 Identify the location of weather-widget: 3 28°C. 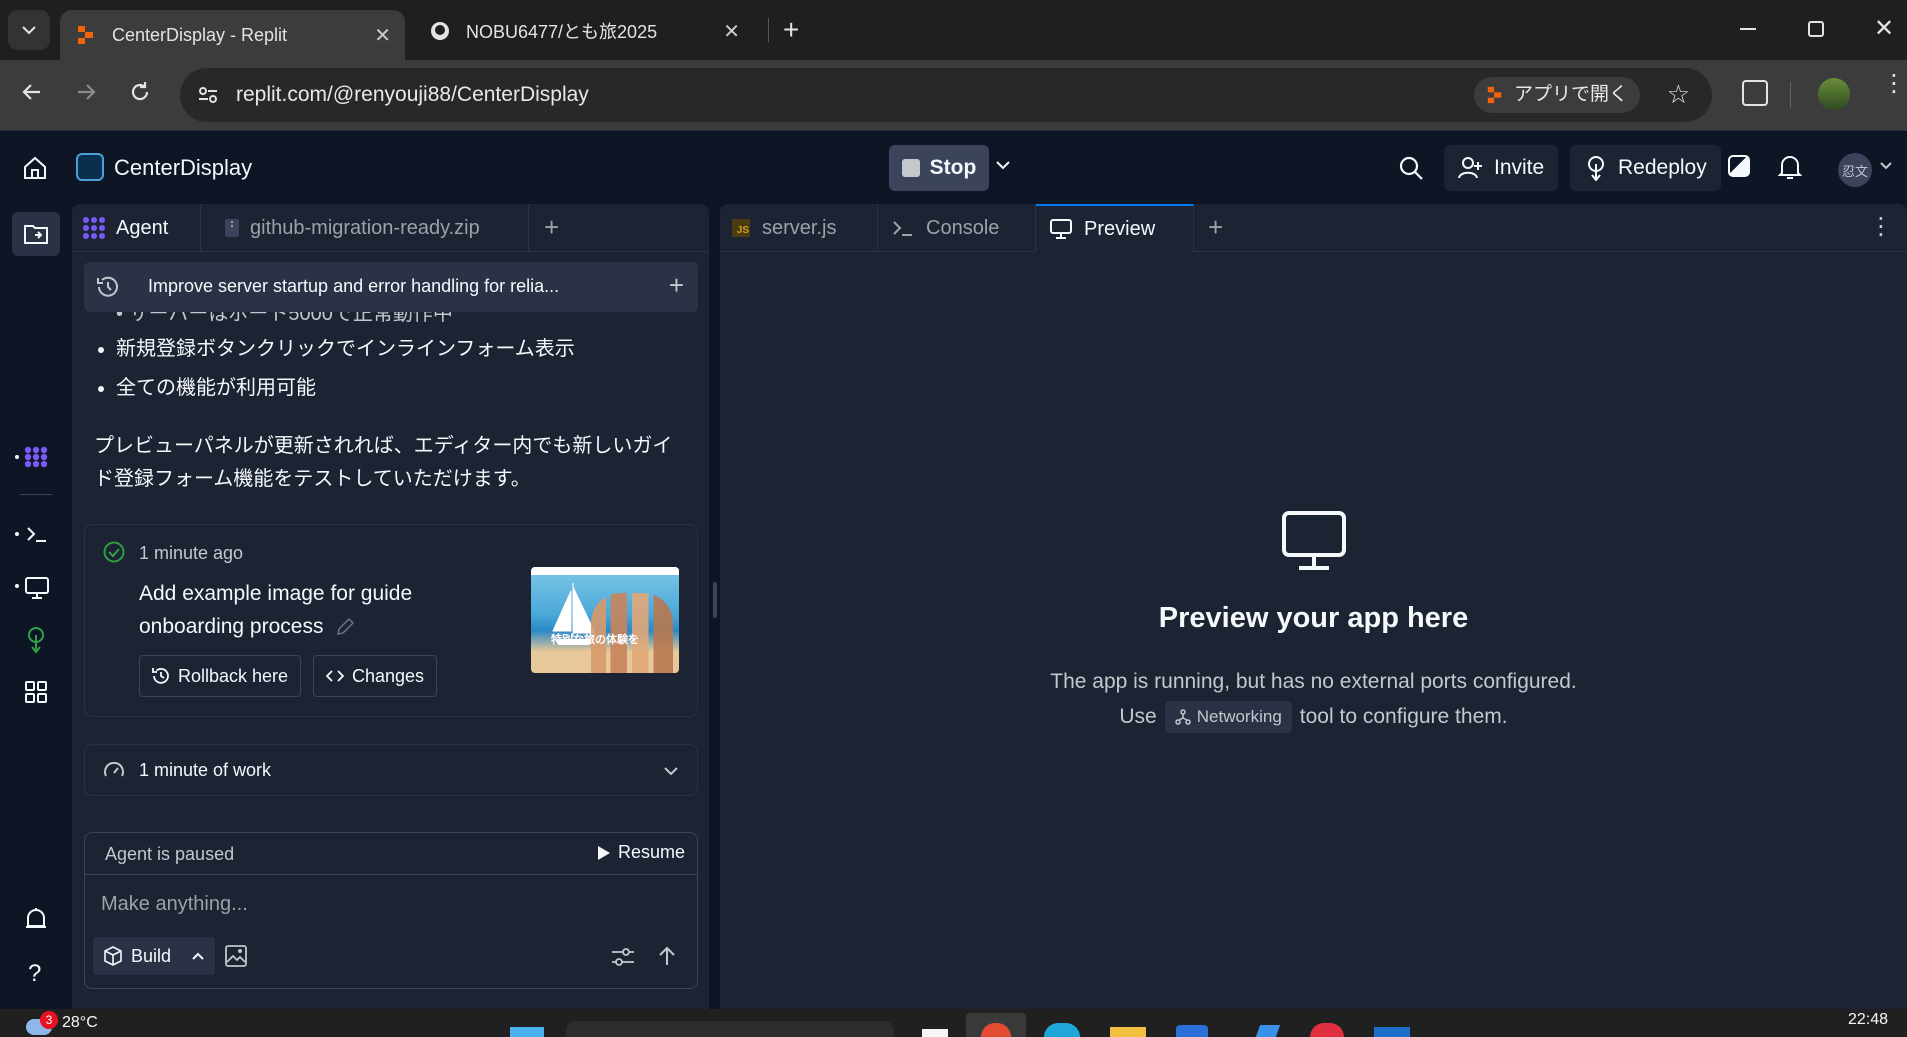
(62, 1023).